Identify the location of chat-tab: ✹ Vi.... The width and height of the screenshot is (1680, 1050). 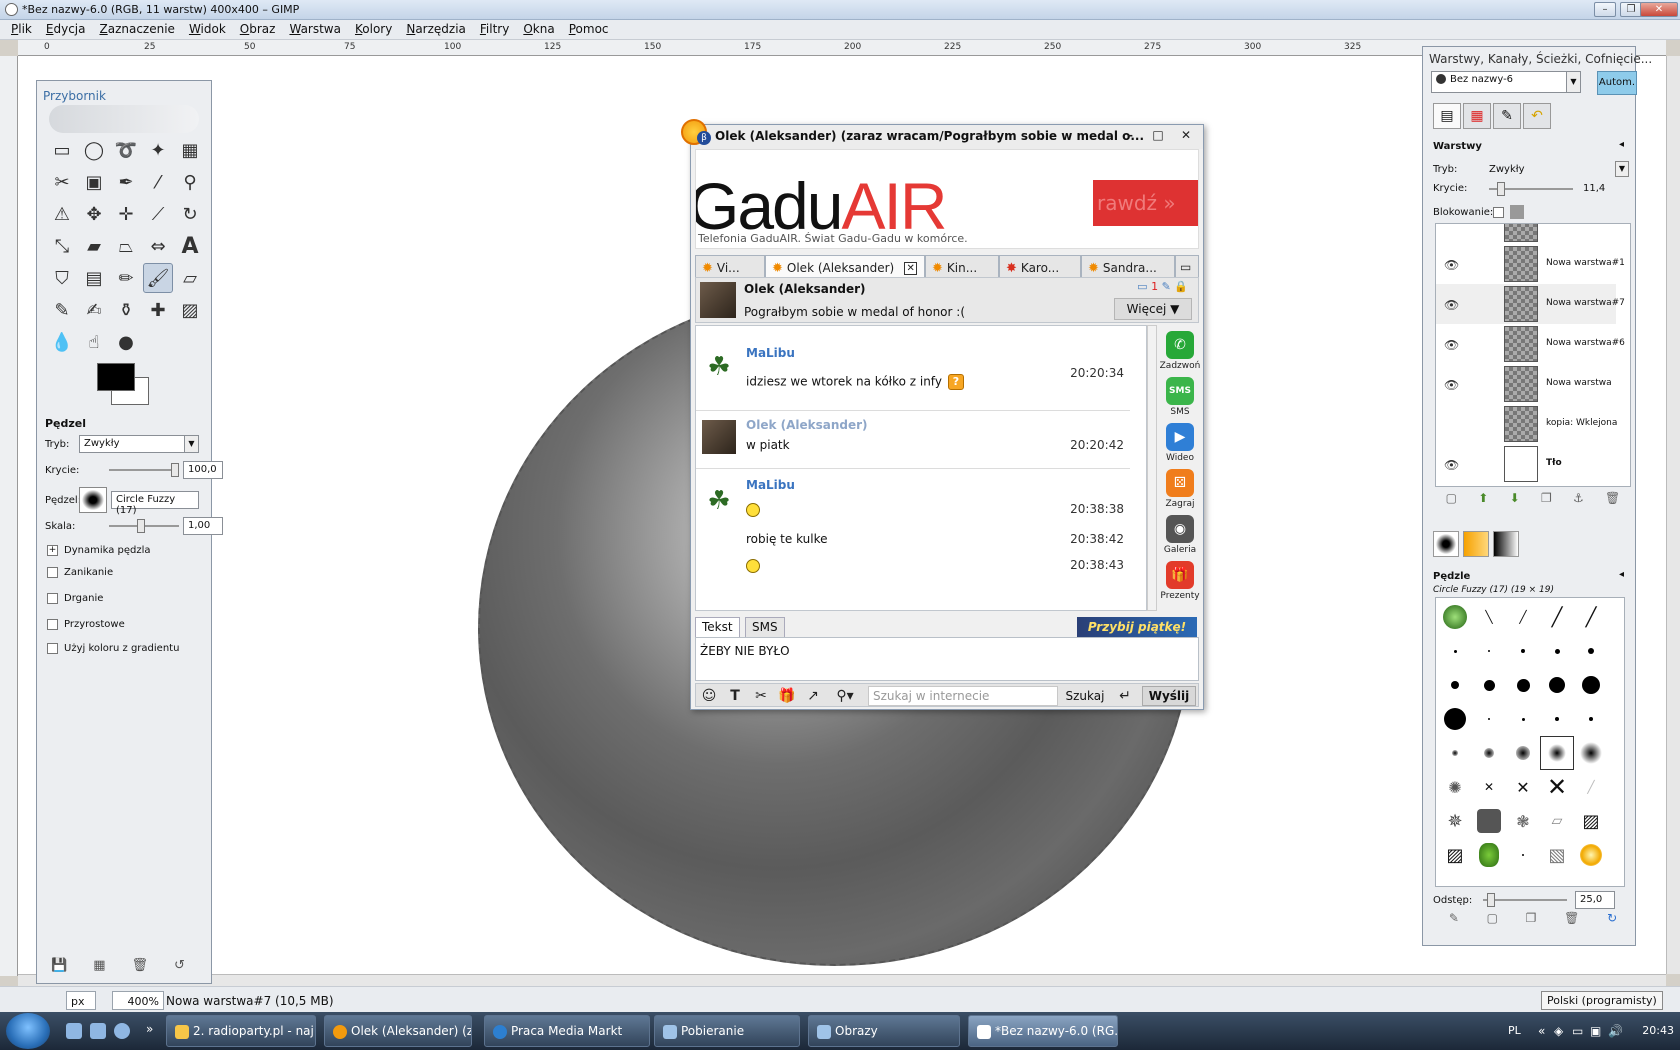
(730, 266).